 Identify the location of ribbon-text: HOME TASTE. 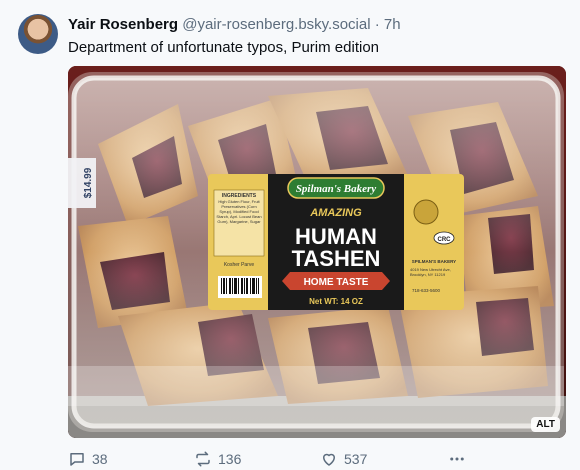
(336, 282).